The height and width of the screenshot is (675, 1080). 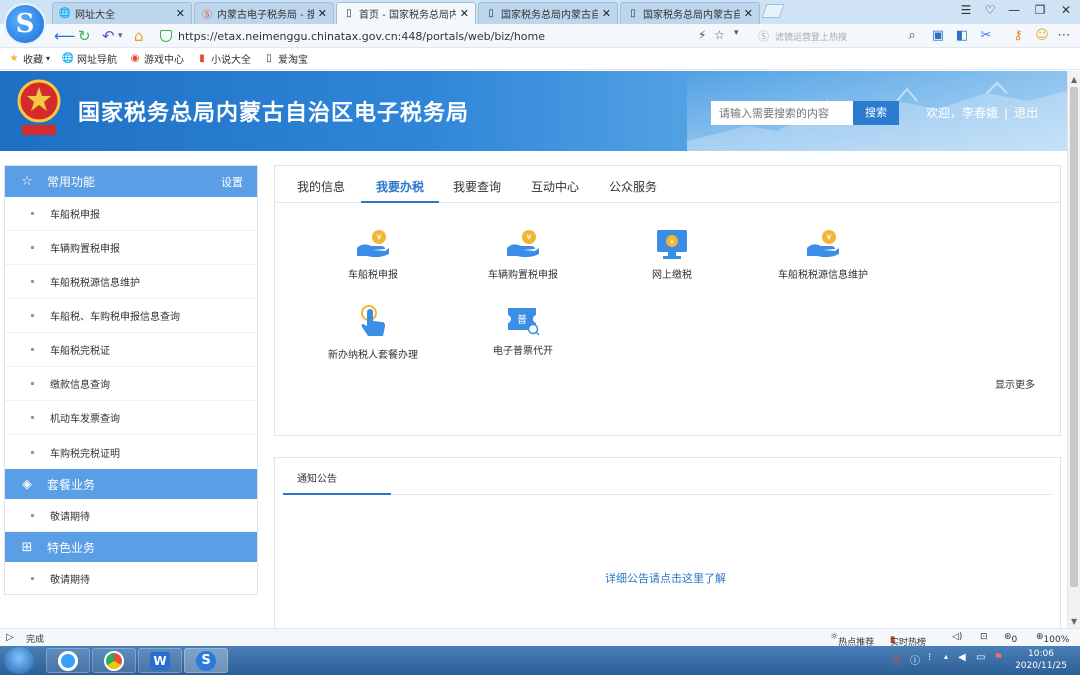 I want to click on bookmark-favorites: ★ 收藏 ▾, so click(x=29, y=58).